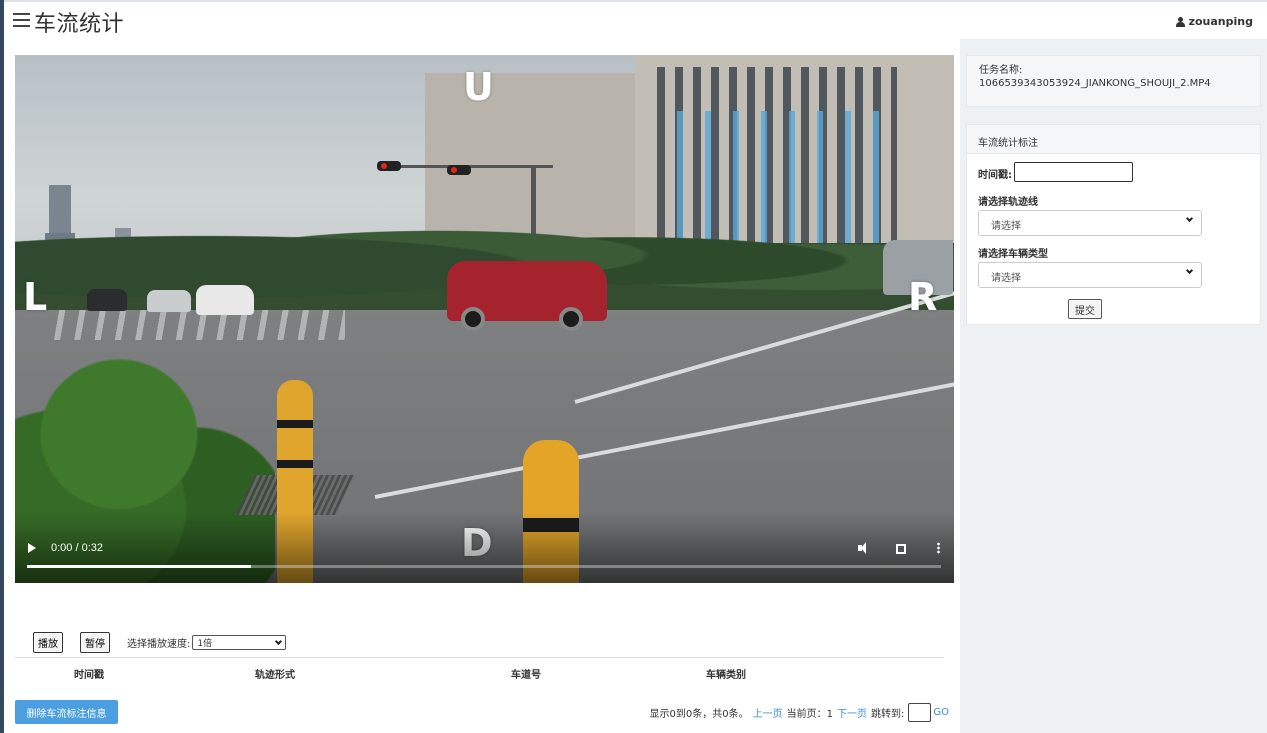  What do you see at coordinates (95, 642) in the screenshot?
I see `pause-button: 暂停` at bounding box center [95, 642].